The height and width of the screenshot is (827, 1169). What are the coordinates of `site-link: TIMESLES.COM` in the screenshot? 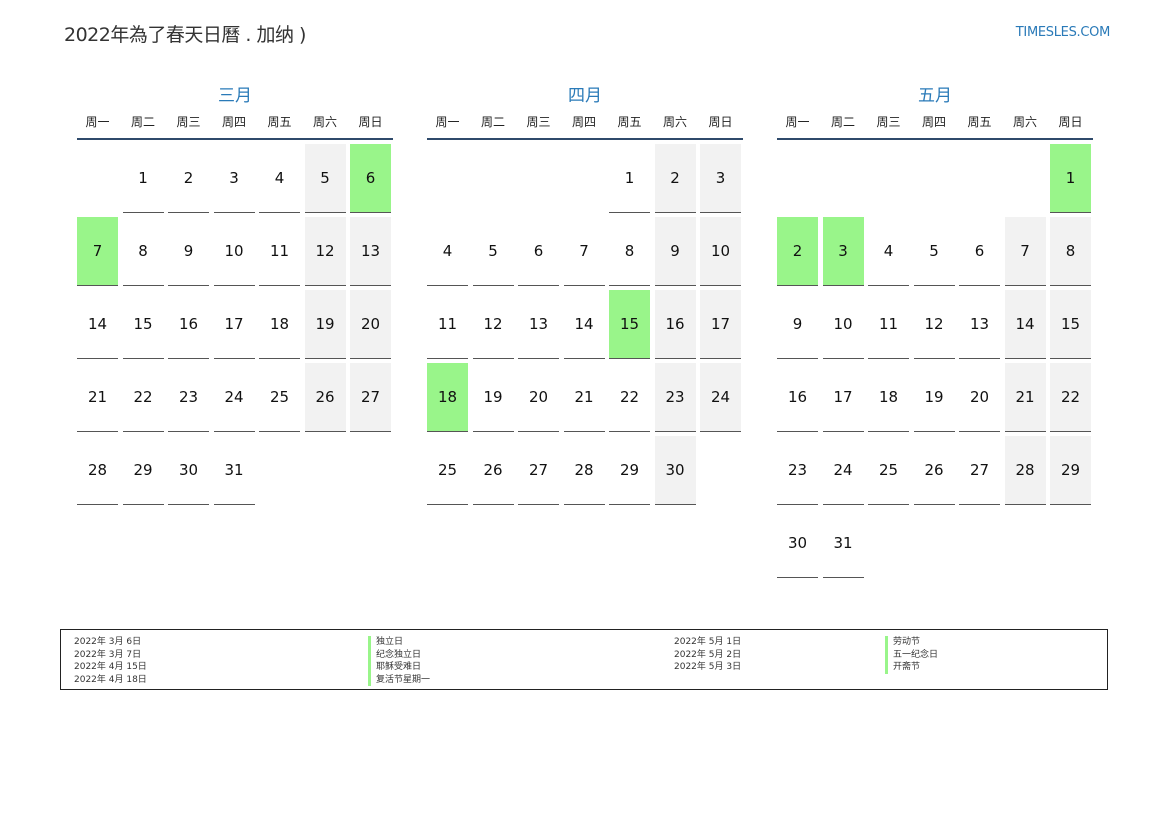 It's located at (1063, 32).